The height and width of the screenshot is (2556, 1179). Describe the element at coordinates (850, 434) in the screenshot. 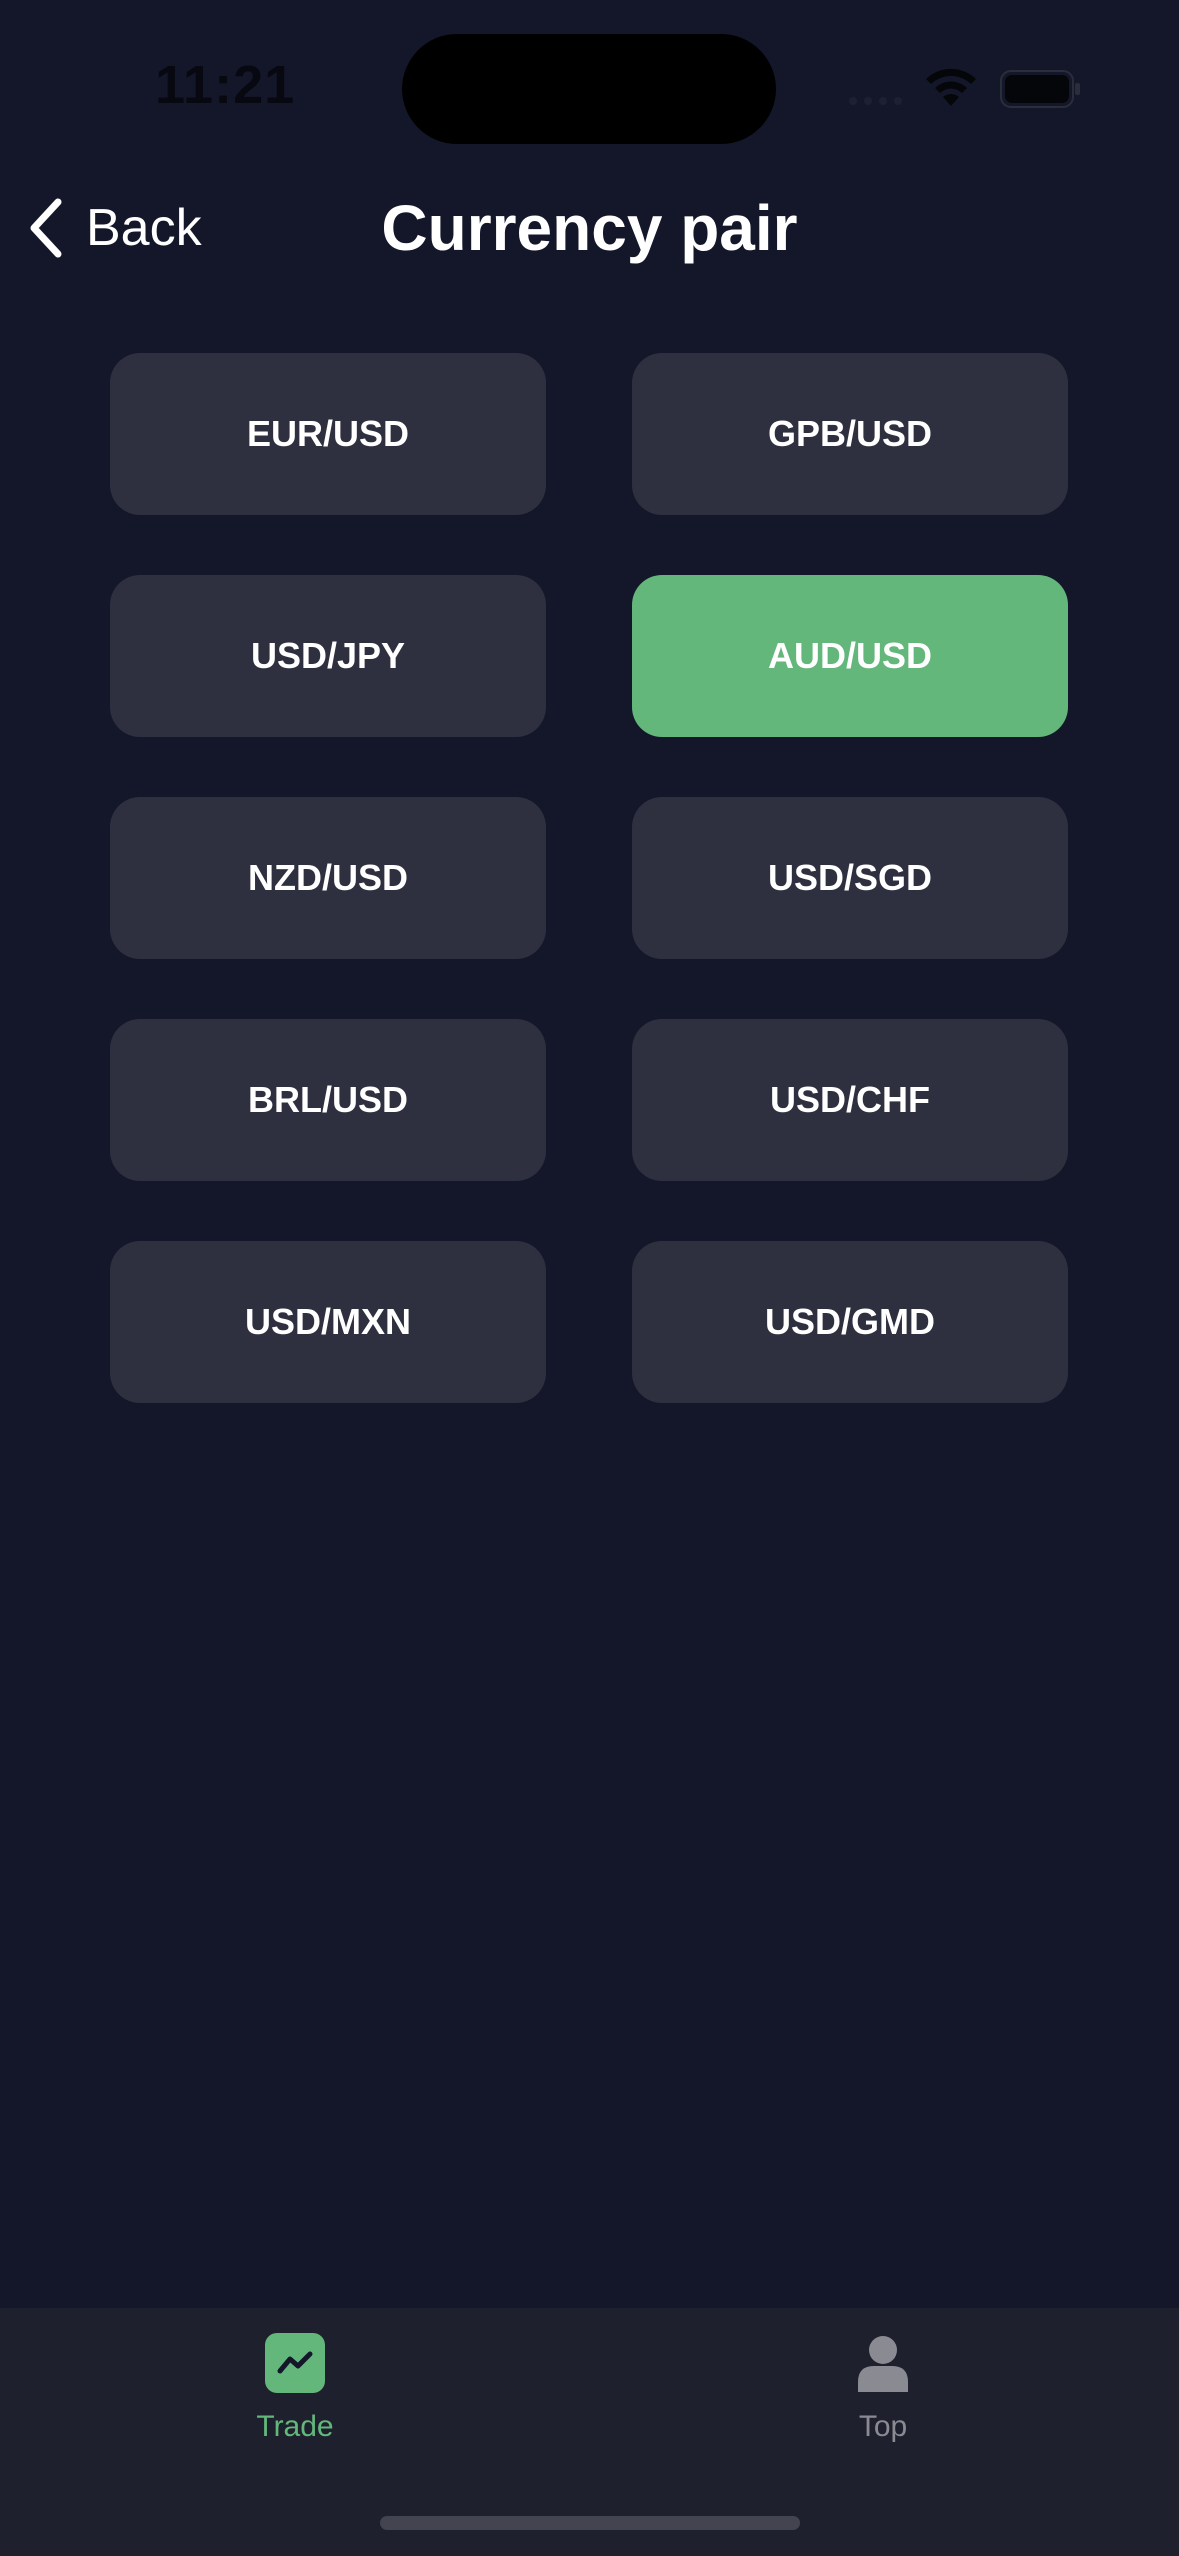

I see `pair-button-gpb-usd: GPB/USD` at that location.